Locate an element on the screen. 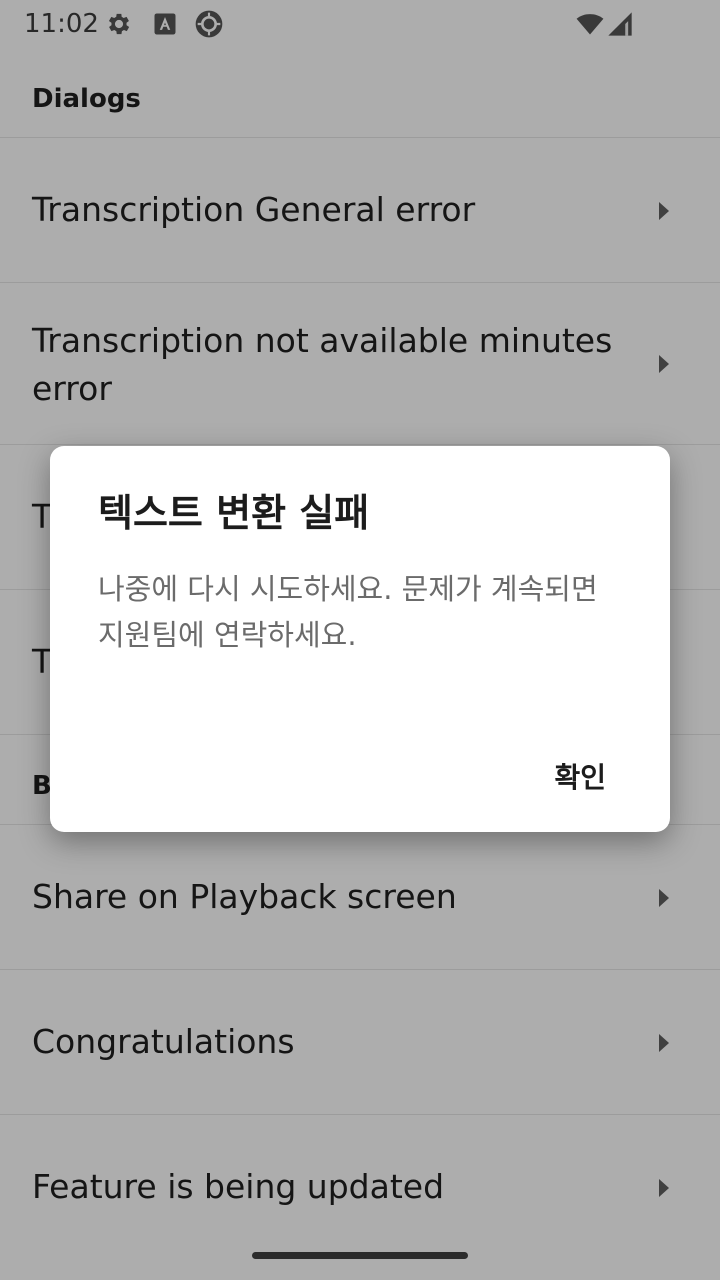  confirm-button: 확인 is located at coordinates (580, 778).